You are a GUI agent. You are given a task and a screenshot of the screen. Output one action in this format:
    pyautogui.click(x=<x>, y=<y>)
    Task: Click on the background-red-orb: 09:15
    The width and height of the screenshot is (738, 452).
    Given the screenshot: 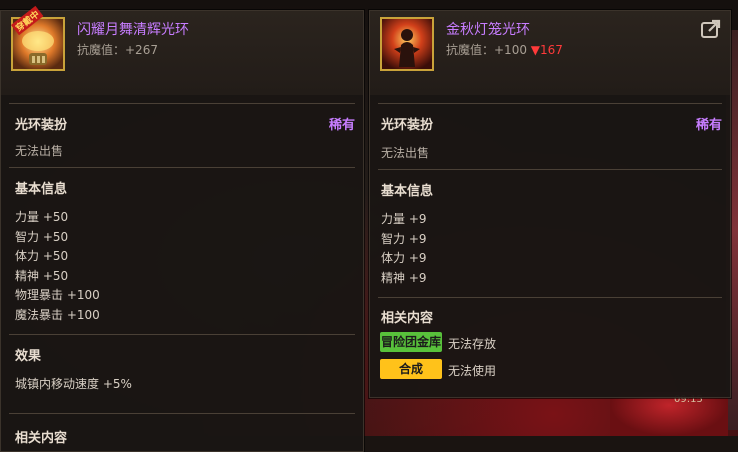 What is the action you would take?
    pyautogui.click(x=669, y=414)
    